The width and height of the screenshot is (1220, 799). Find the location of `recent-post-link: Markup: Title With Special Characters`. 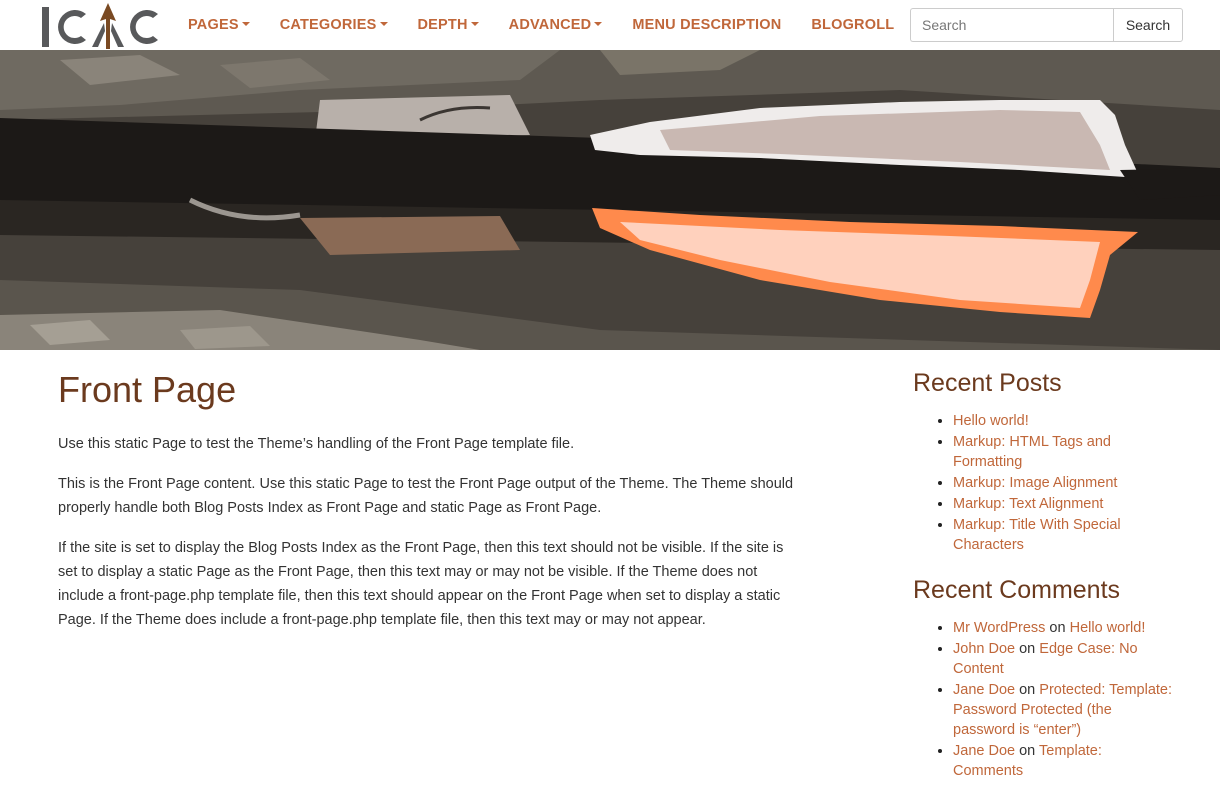

recent-post-link: Markup: Title With Special Characters is located at coordinates (1037, 535).